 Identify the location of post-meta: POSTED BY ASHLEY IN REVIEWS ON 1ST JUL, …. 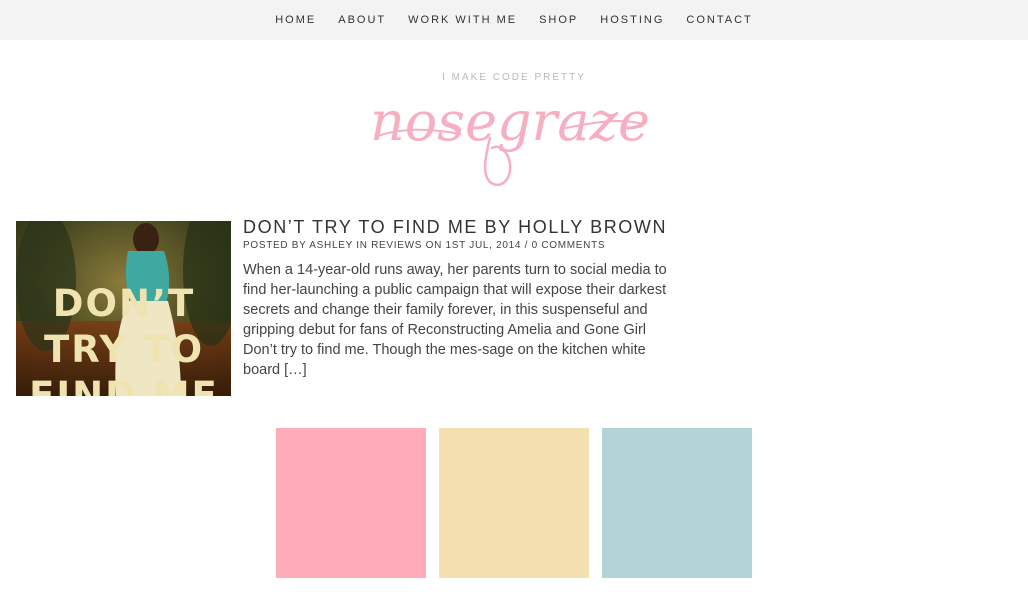
(424, 245).